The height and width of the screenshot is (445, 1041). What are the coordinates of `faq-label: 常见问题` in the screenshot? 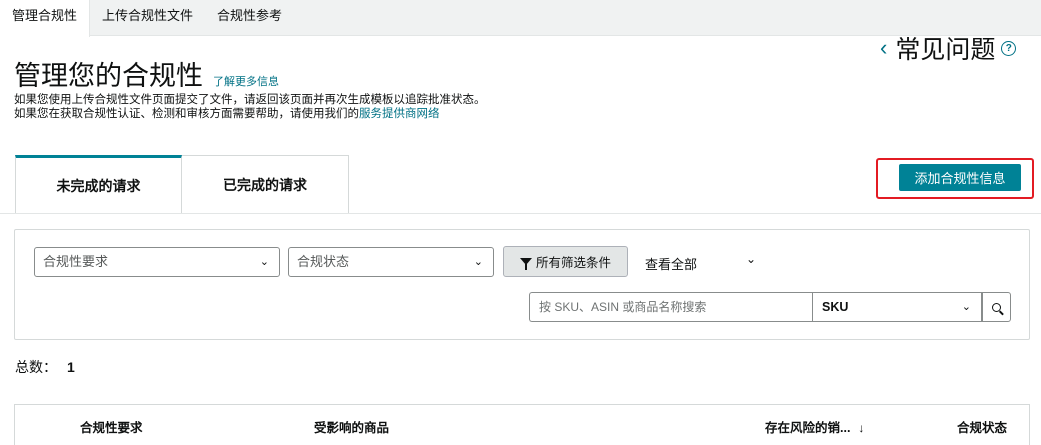 It's located at (945, 50).